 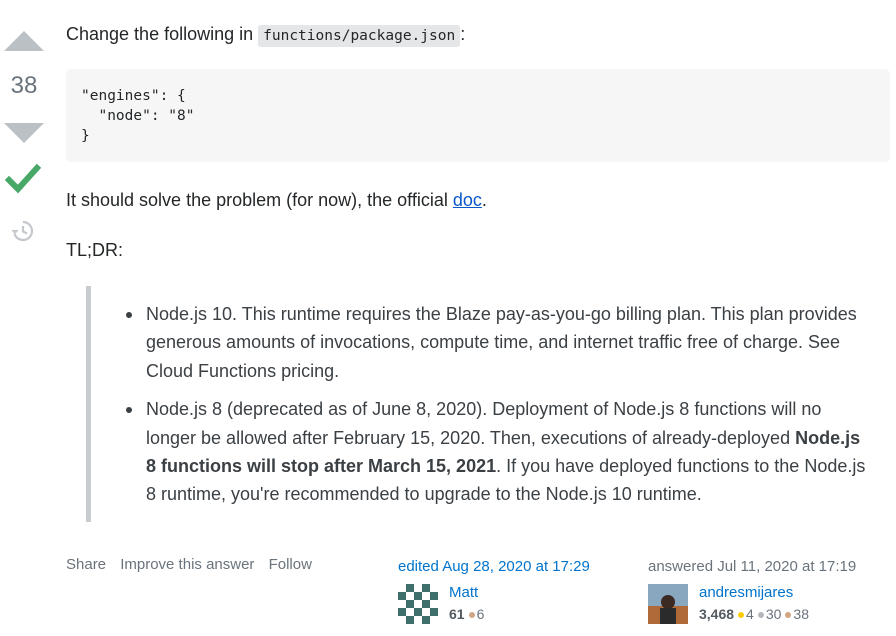 I want to click on bronze-badge-count: 38, so click(x=801, y=614).